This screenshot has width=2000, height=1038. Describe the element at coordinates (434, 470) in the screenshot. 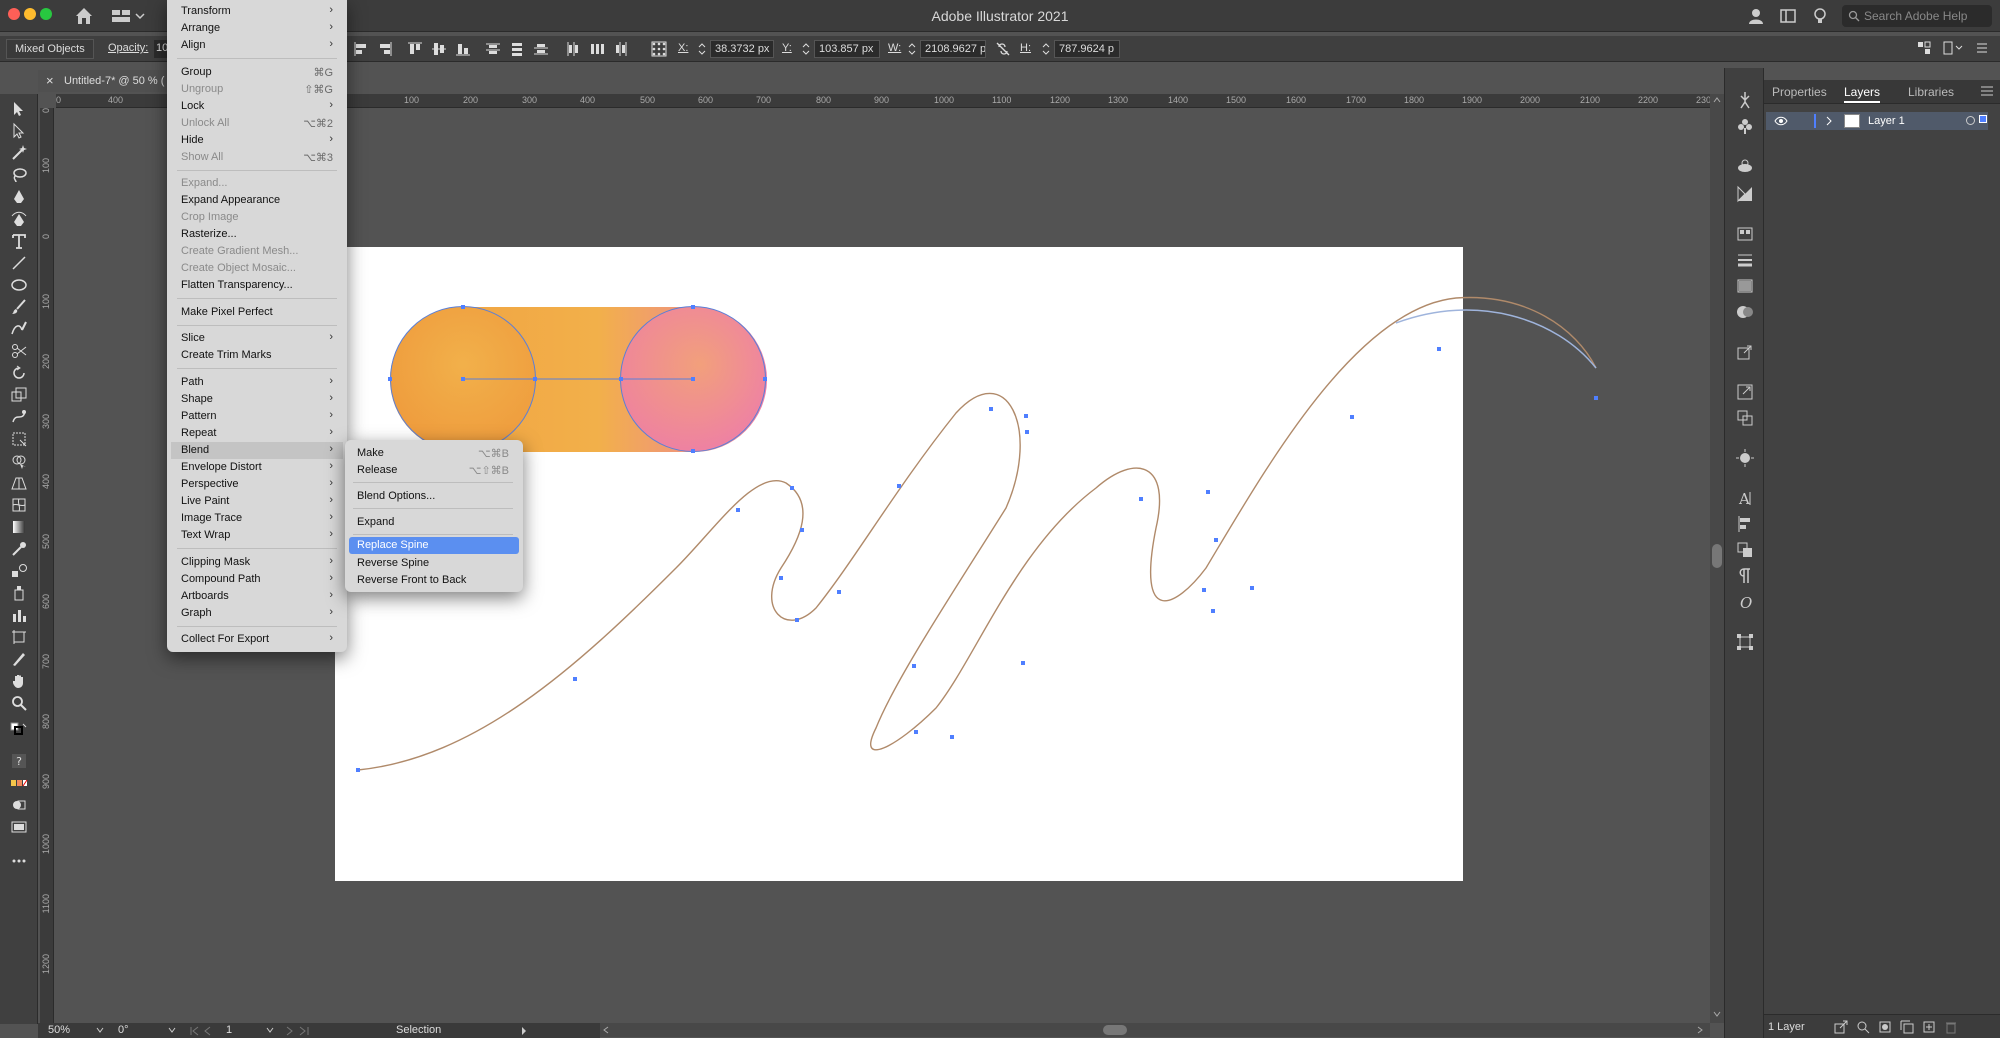

I see `submenu-item-release: Release ⌥⇧⌘B` at that location.